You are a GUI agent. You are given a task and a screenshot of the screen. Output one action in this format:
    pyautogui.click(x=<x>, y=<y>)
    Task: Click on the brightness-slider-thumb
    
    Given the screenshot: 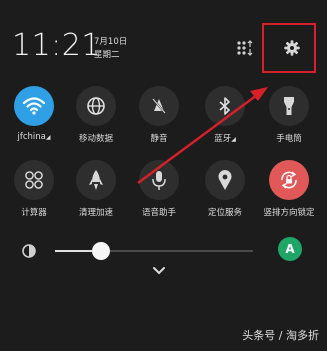 What is the action you would take?
    pyautogui.click(x=100, y=251)
    